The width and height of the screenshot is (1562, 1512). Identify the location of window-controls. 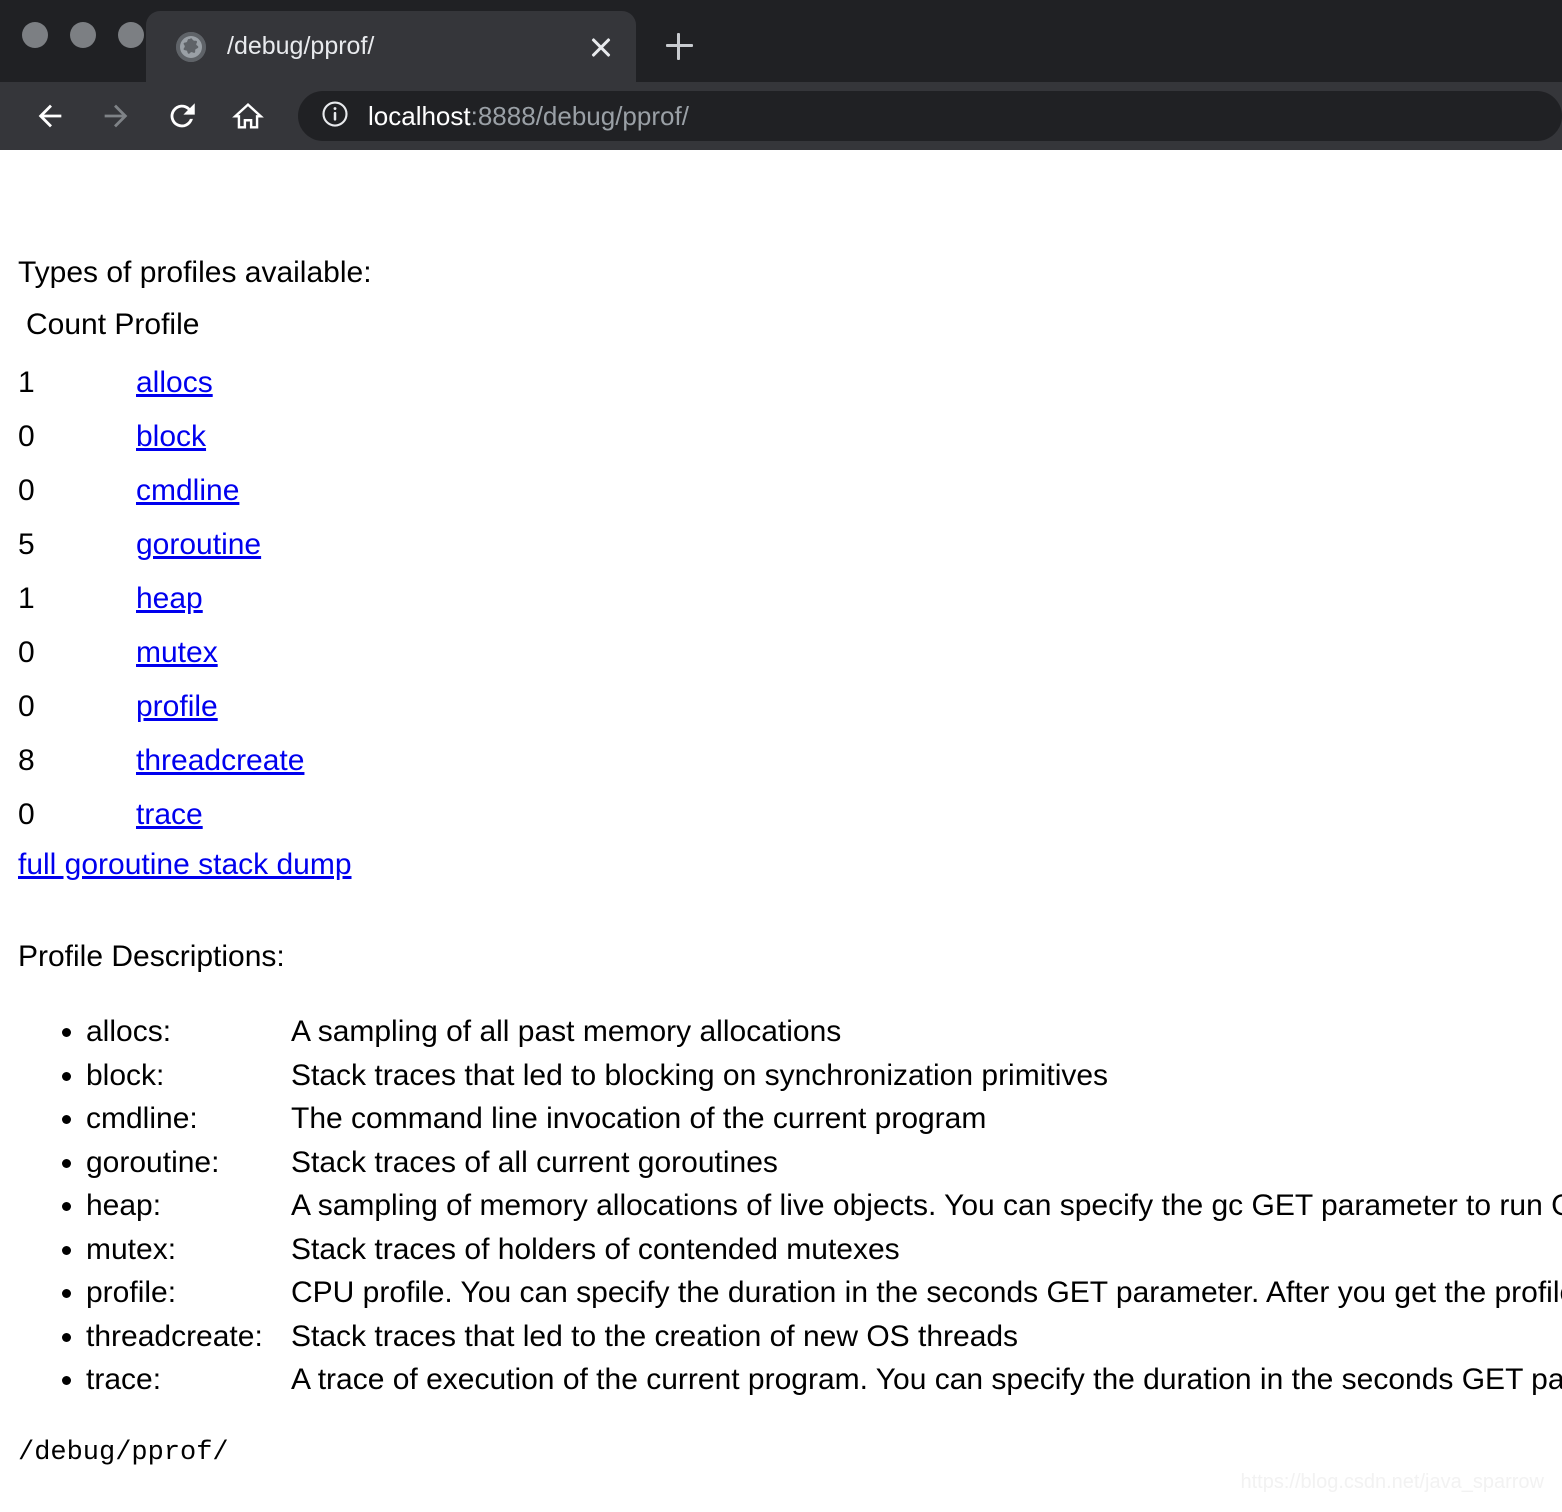
(83, 35).